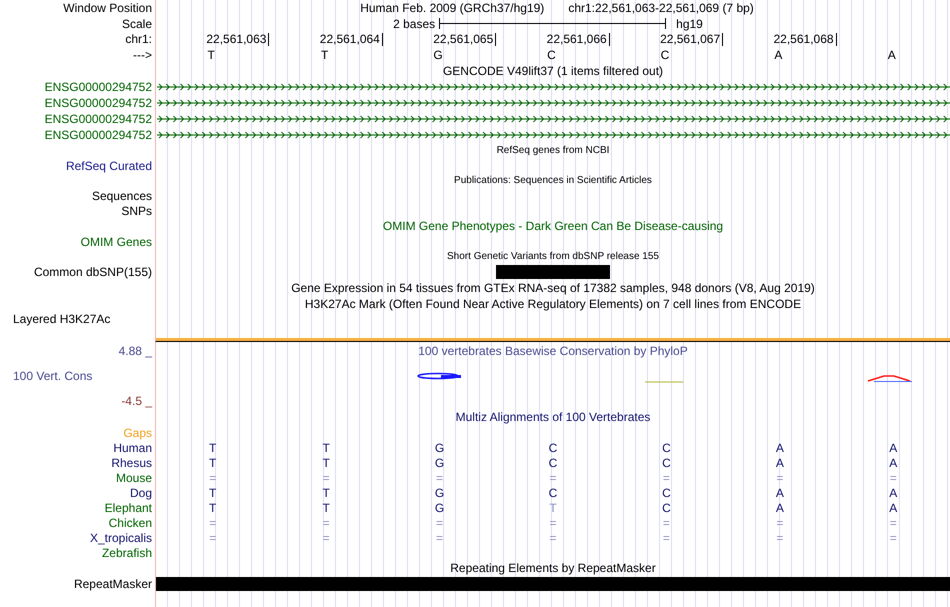 Image resolution: width=950 pixels, height=607 pixels. I want to click on track-label: 4.88 _, so click(135, 350).